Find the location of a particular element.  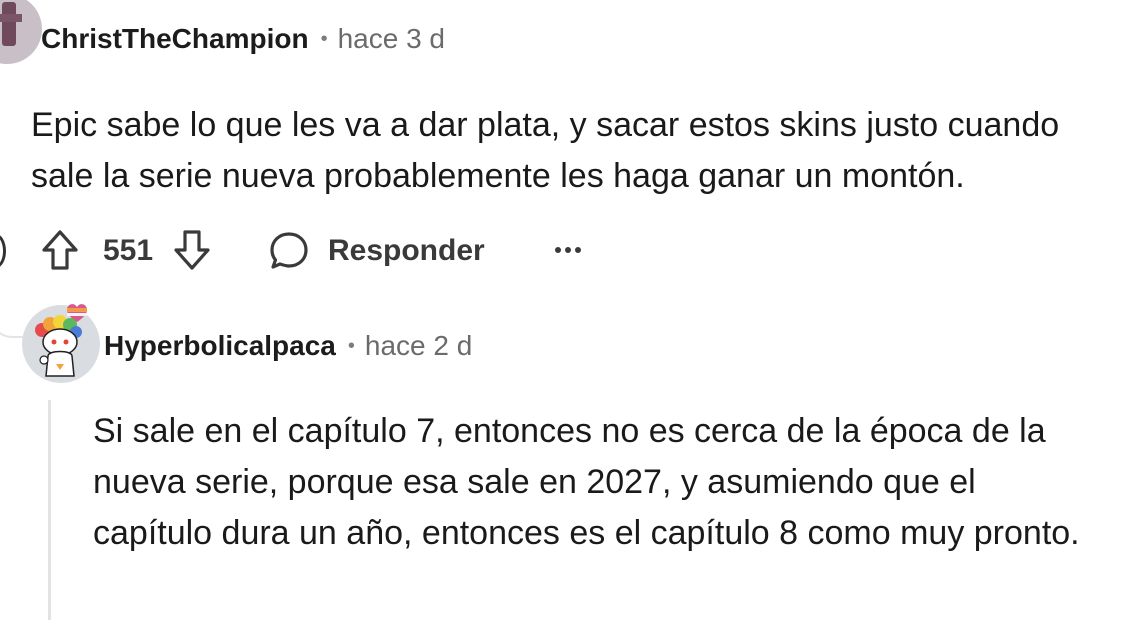

more-dots-icon is located at coordinates (568, 250).